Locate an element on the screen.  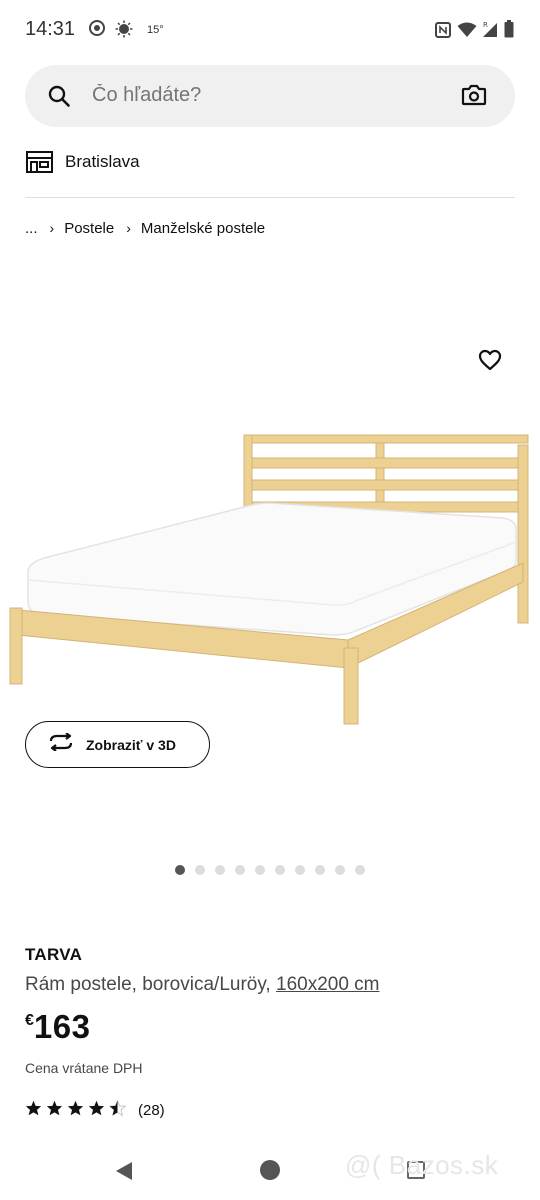
view-3d-label: Zobraziť v 3D is located at coordinates (131, 744).